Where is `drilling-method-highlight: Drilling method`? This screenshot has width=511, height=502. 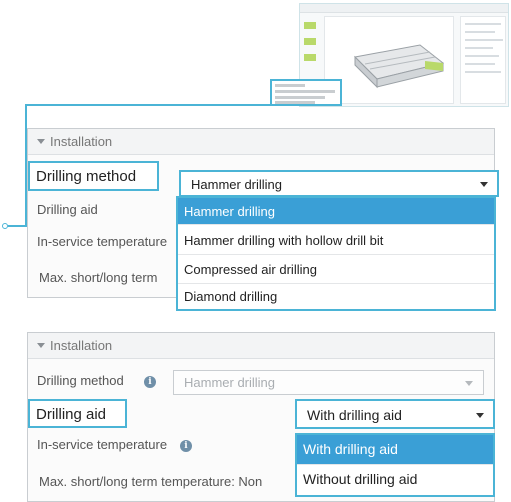 drilling-method-highlight: Drilling method is located at coordinates (93, 176).